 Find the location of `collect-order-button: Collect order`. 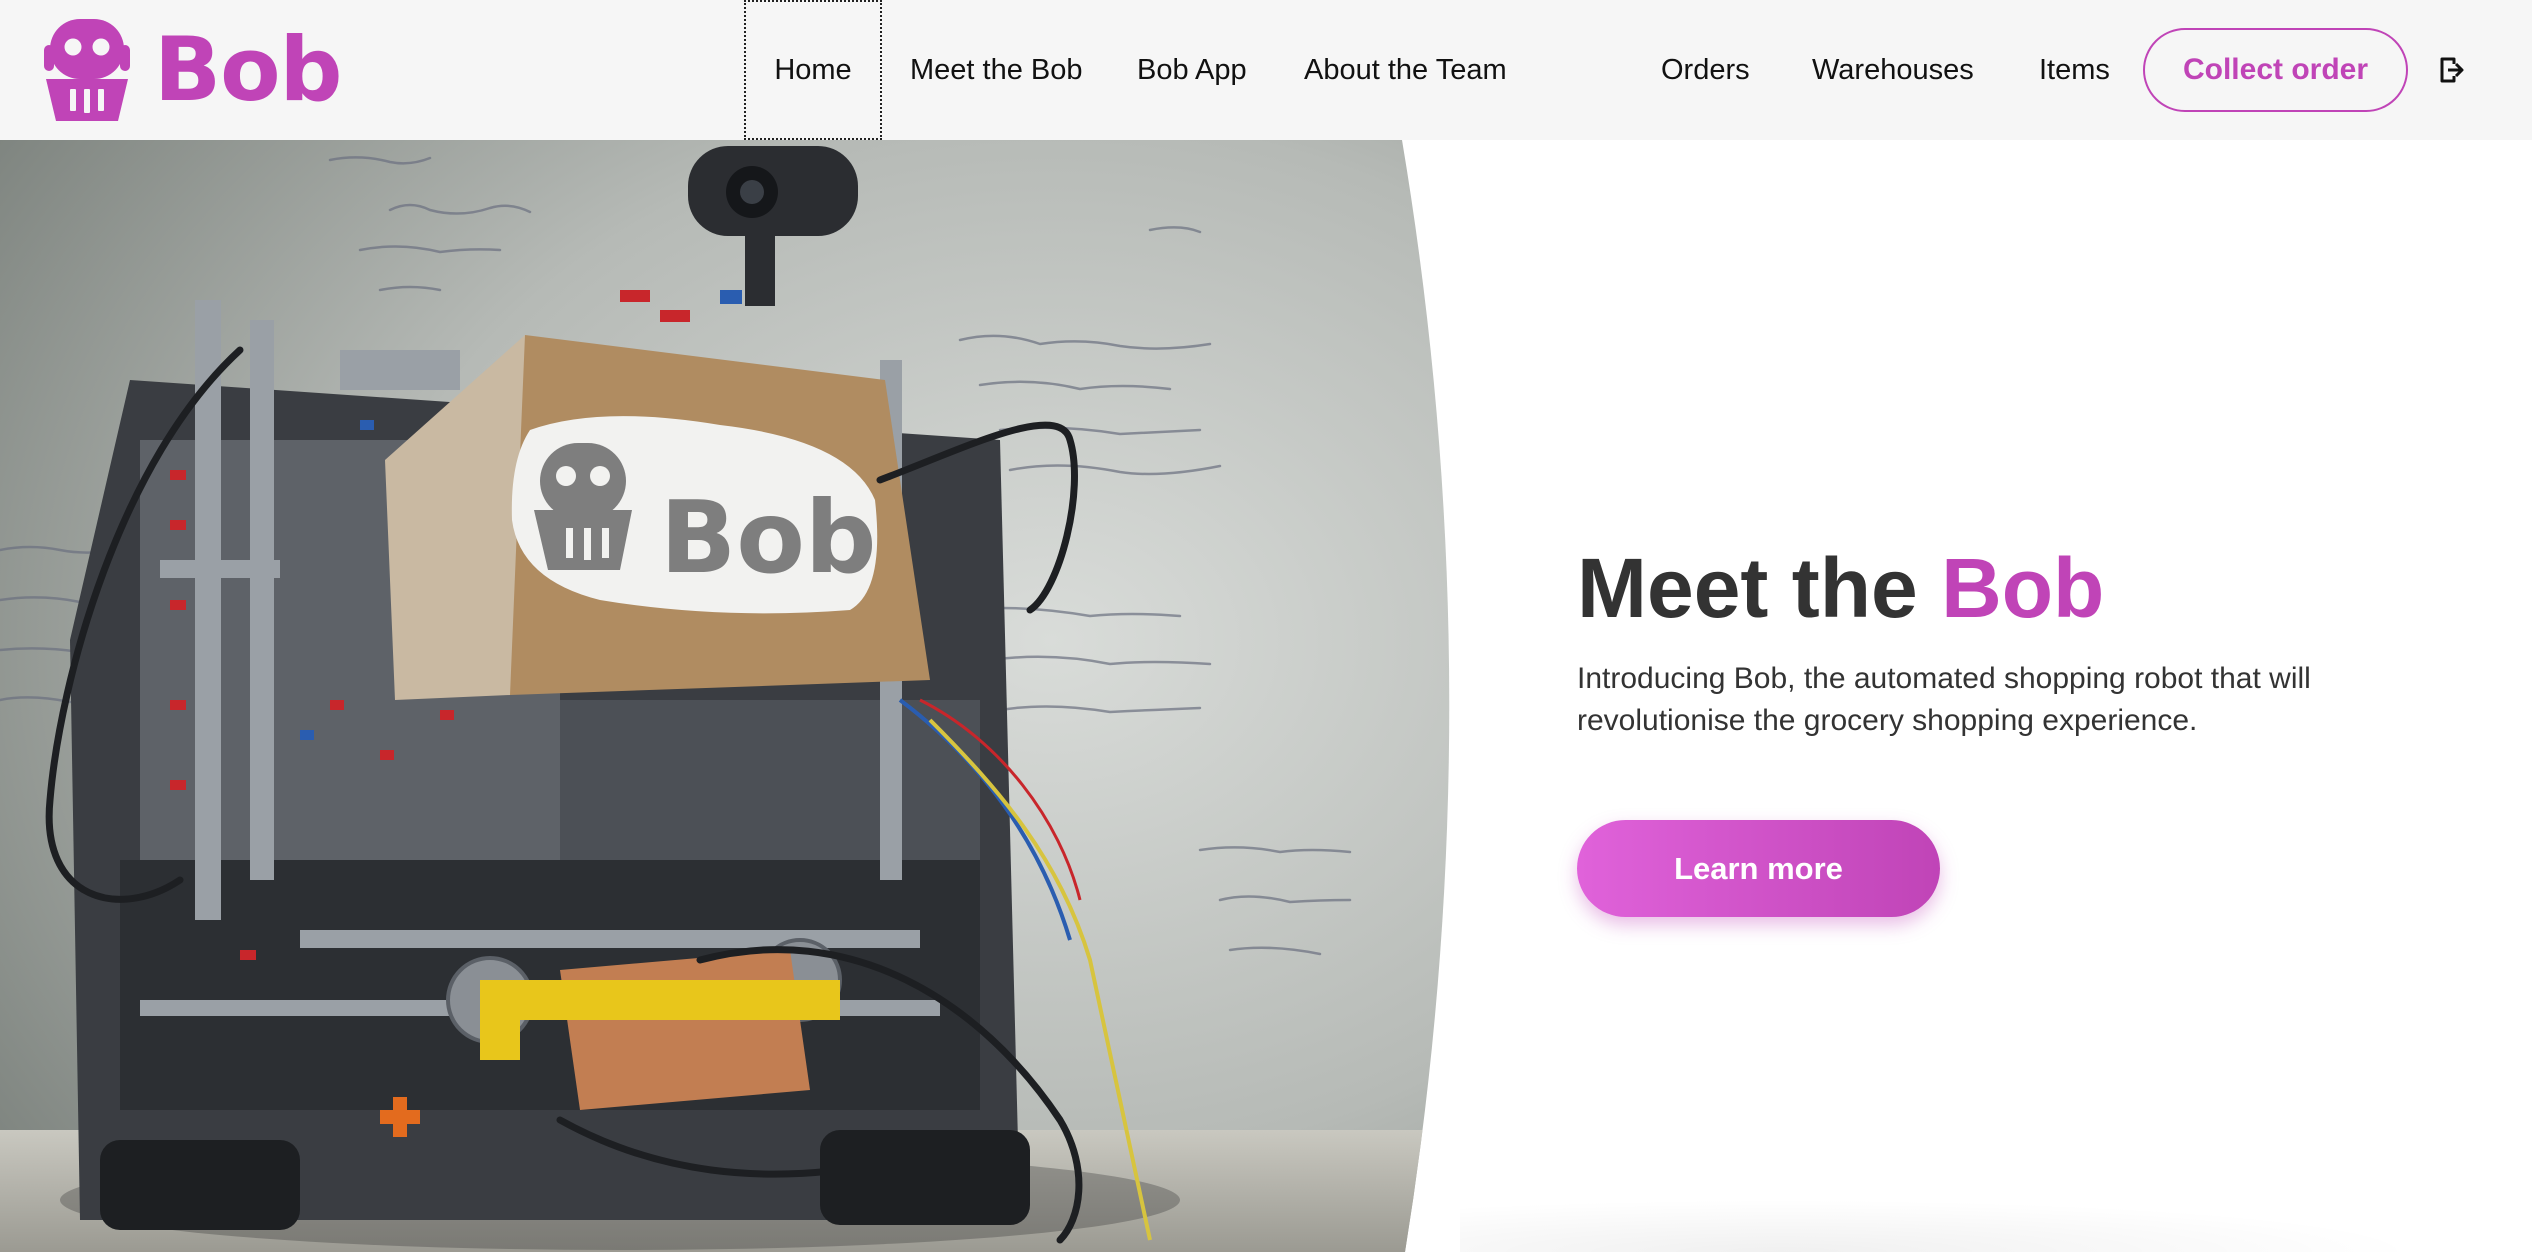

collect-order-button: Collect order is located at coordinates (2275, 70).